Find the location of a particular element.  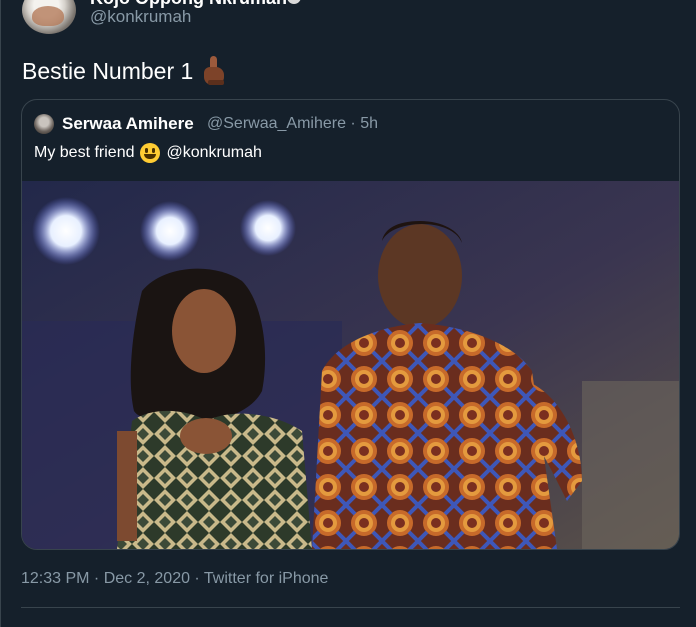

grinning-face-emoji-icon is located at coordinates (150, 153).